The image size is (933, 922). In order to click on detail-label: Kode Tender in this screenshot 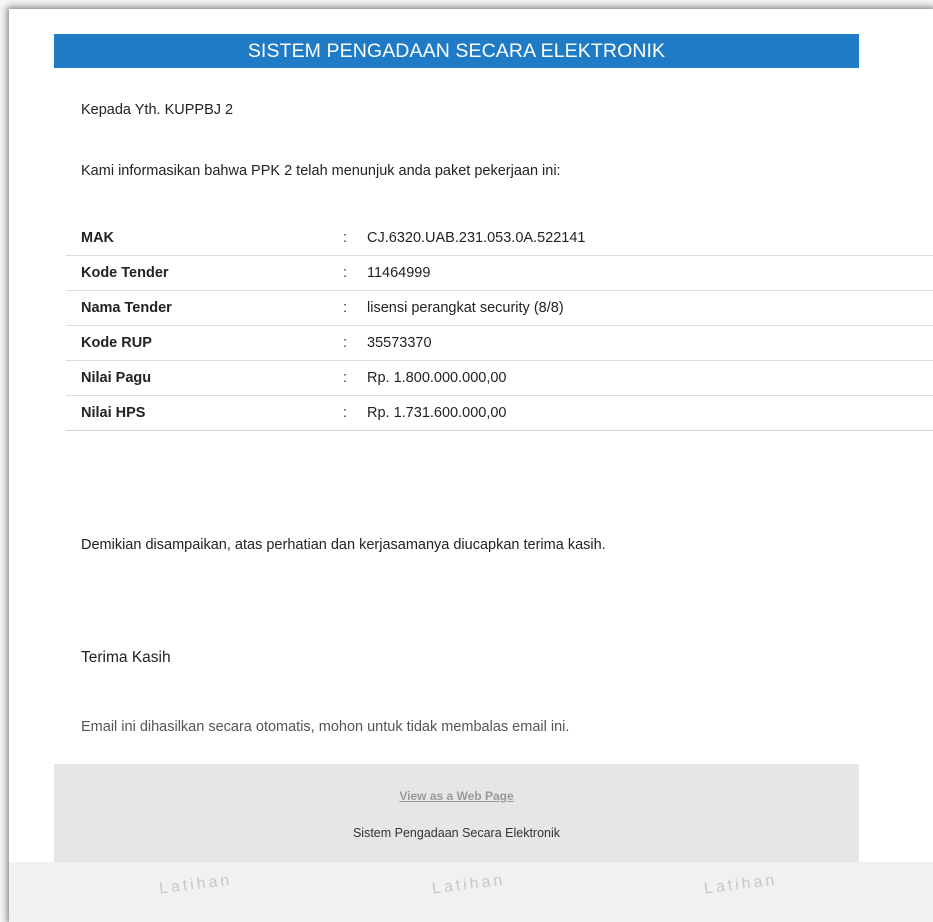, I will do `click(204, 273)`.